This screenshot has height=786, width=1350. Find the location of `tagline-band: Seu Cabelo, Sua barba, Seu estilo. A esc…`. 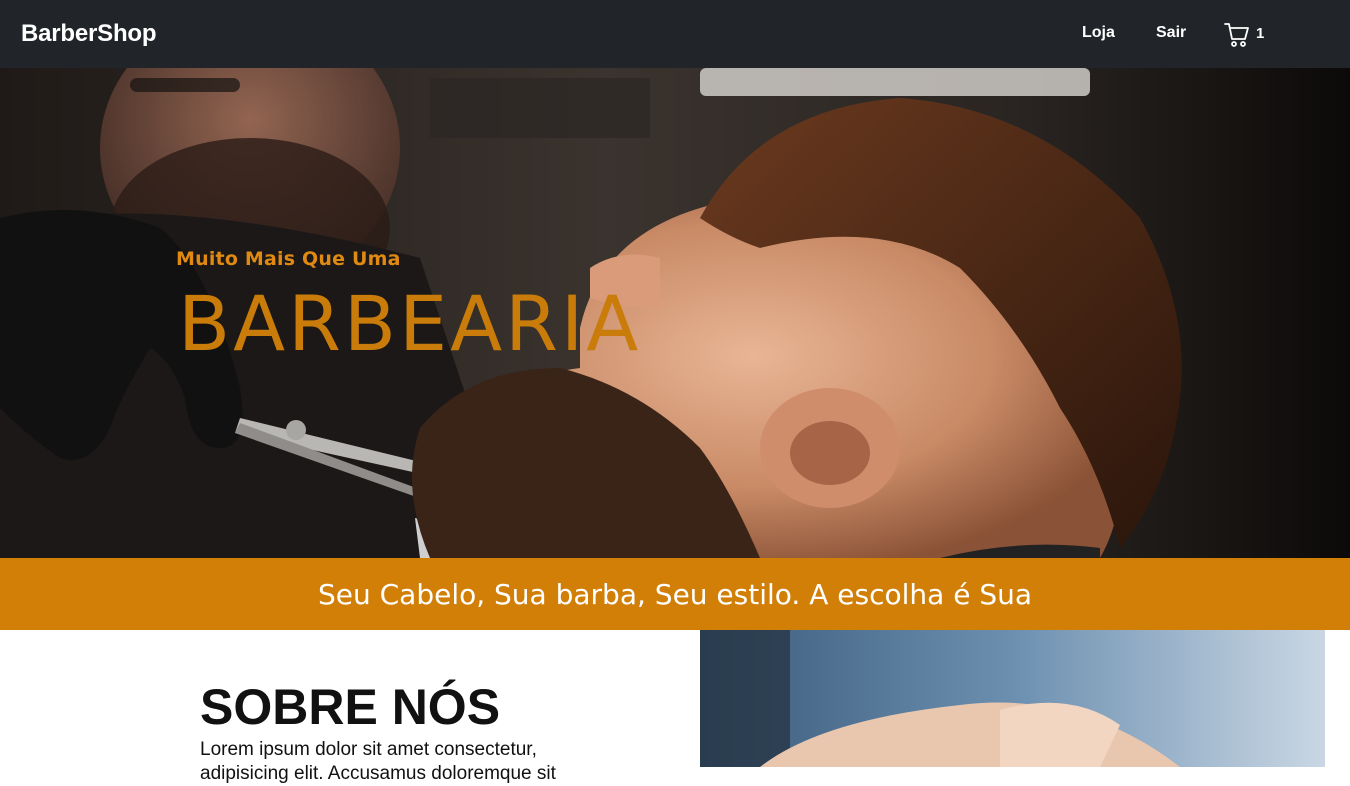

tagline-band: Seu Cabelo, Sua barba, Seu estilo. A esc… is located at coordinates (675, 594).